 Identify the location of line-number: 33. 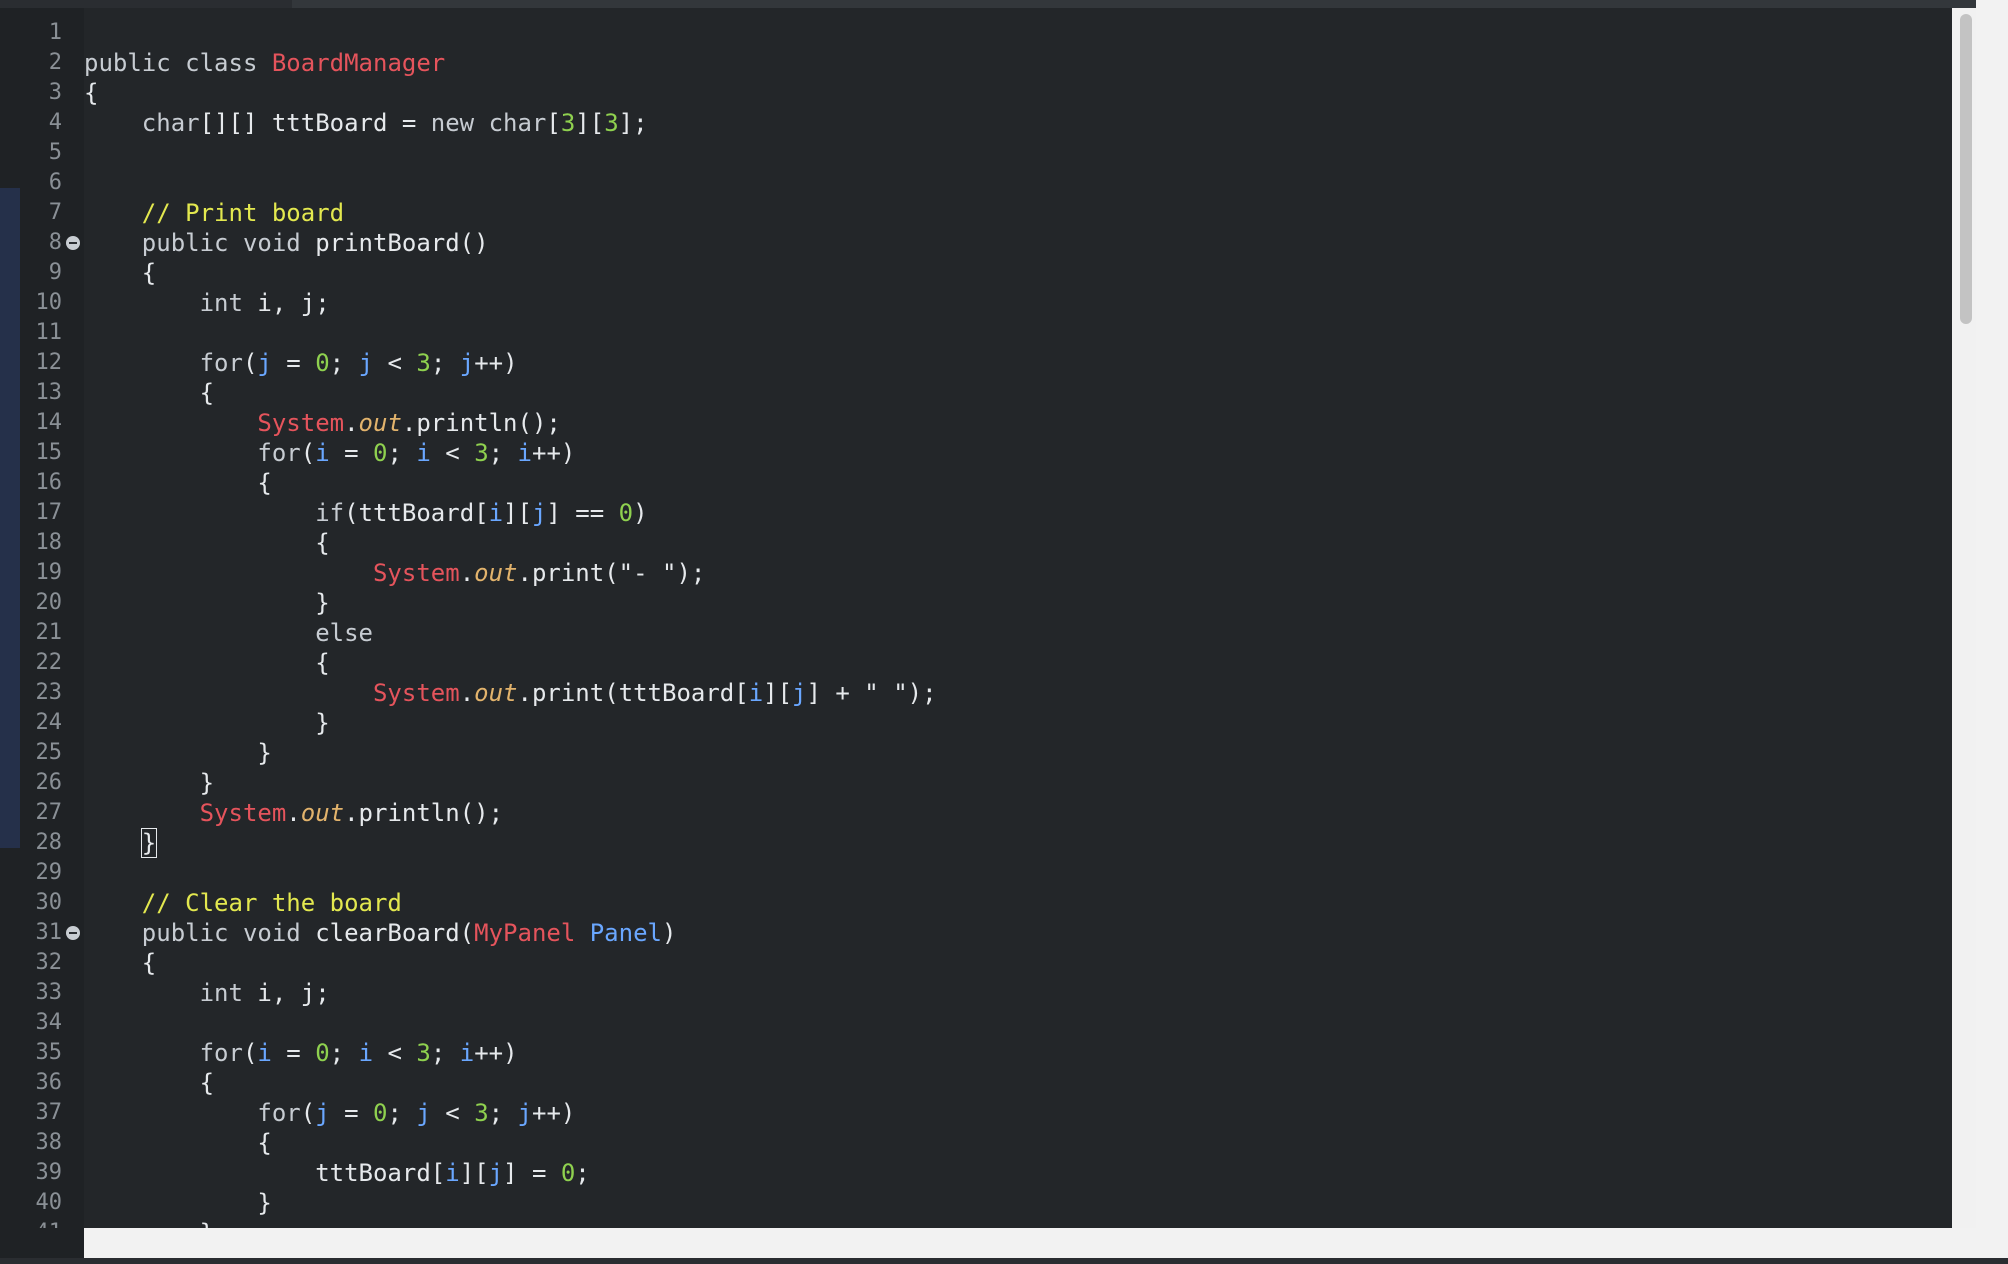
(49, 992).